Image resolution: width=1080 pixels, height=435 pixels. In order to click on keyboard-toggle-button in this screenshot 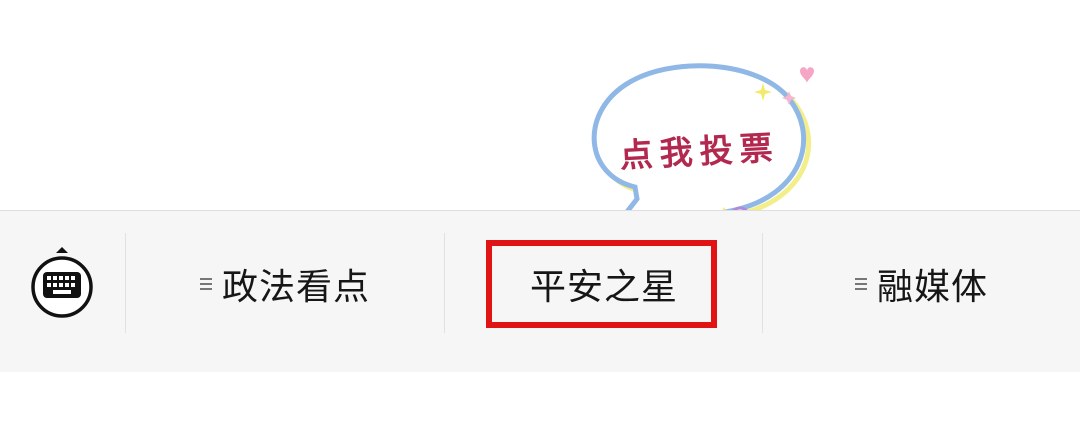, I will do `click(62, 292)`.